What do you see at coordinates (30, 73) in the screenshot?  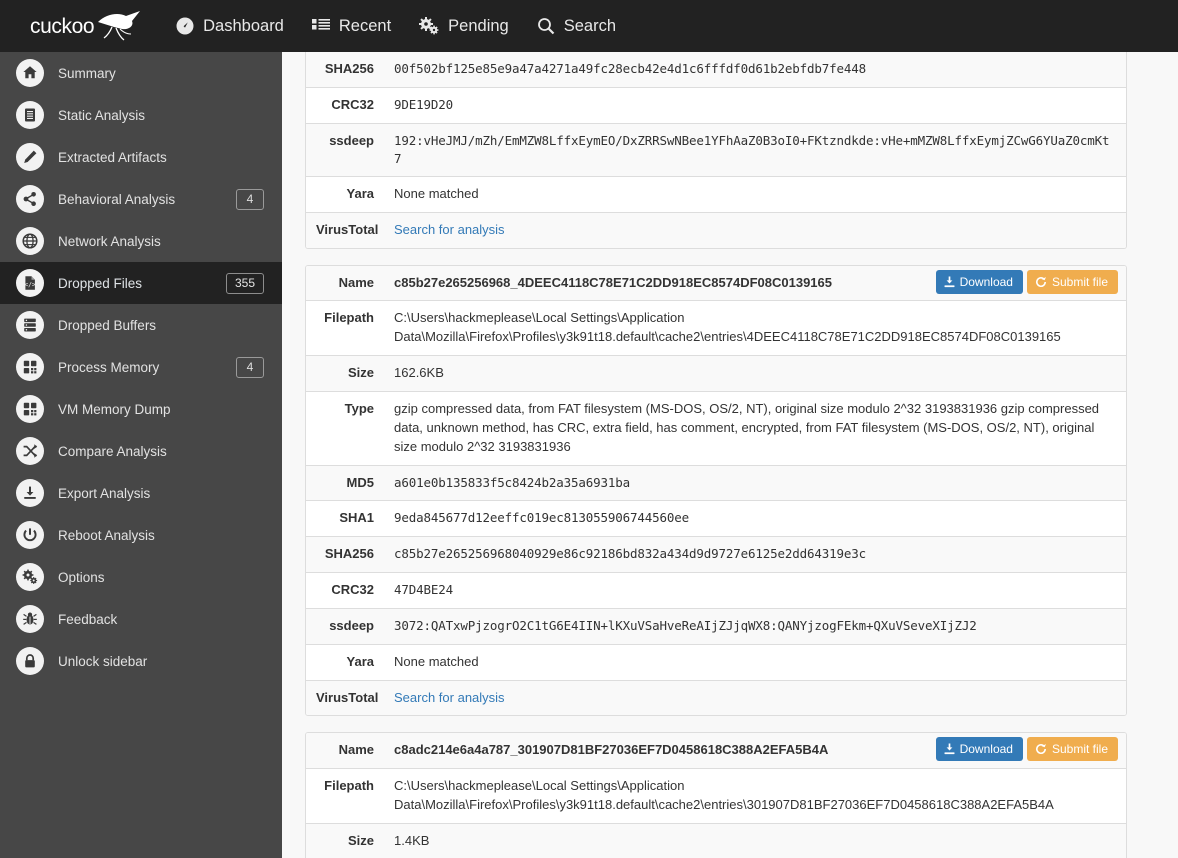 I see `home-icon` at bounding box center [30, 73].